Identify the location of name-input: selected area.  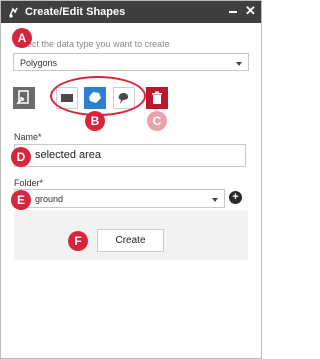
(130, 155).